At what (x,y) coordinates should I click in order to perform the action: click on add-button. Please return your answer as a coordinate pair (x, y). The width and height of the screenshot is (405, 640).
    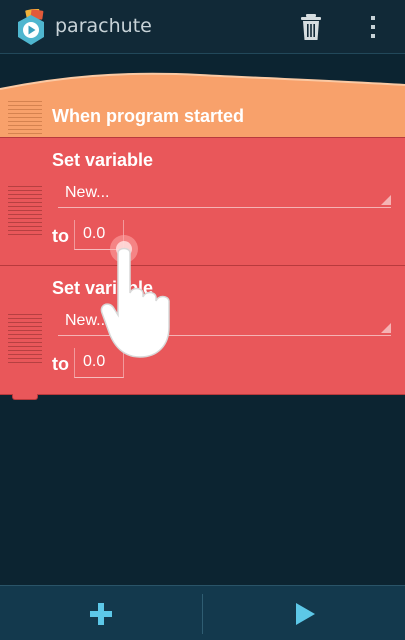
    Looking at the image, I should click on (101, 613).